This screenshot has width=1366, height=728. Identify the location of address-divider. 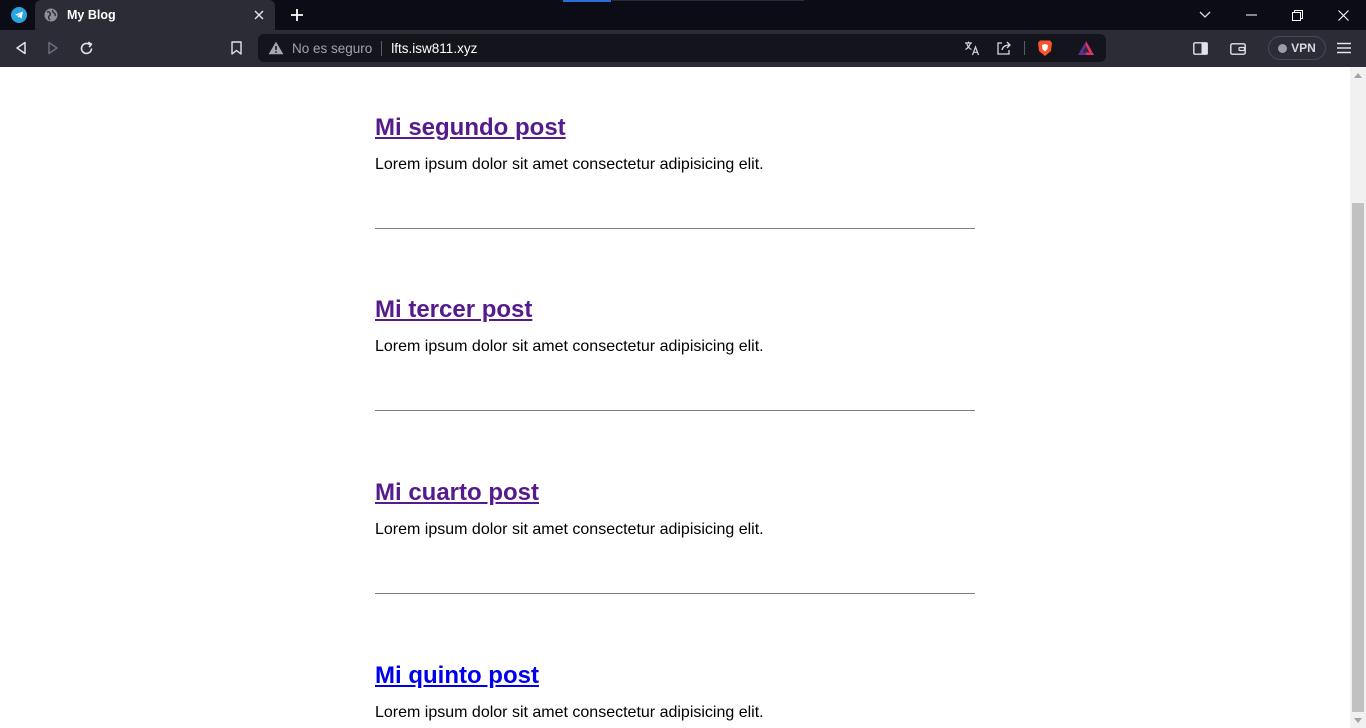
(382, 48).